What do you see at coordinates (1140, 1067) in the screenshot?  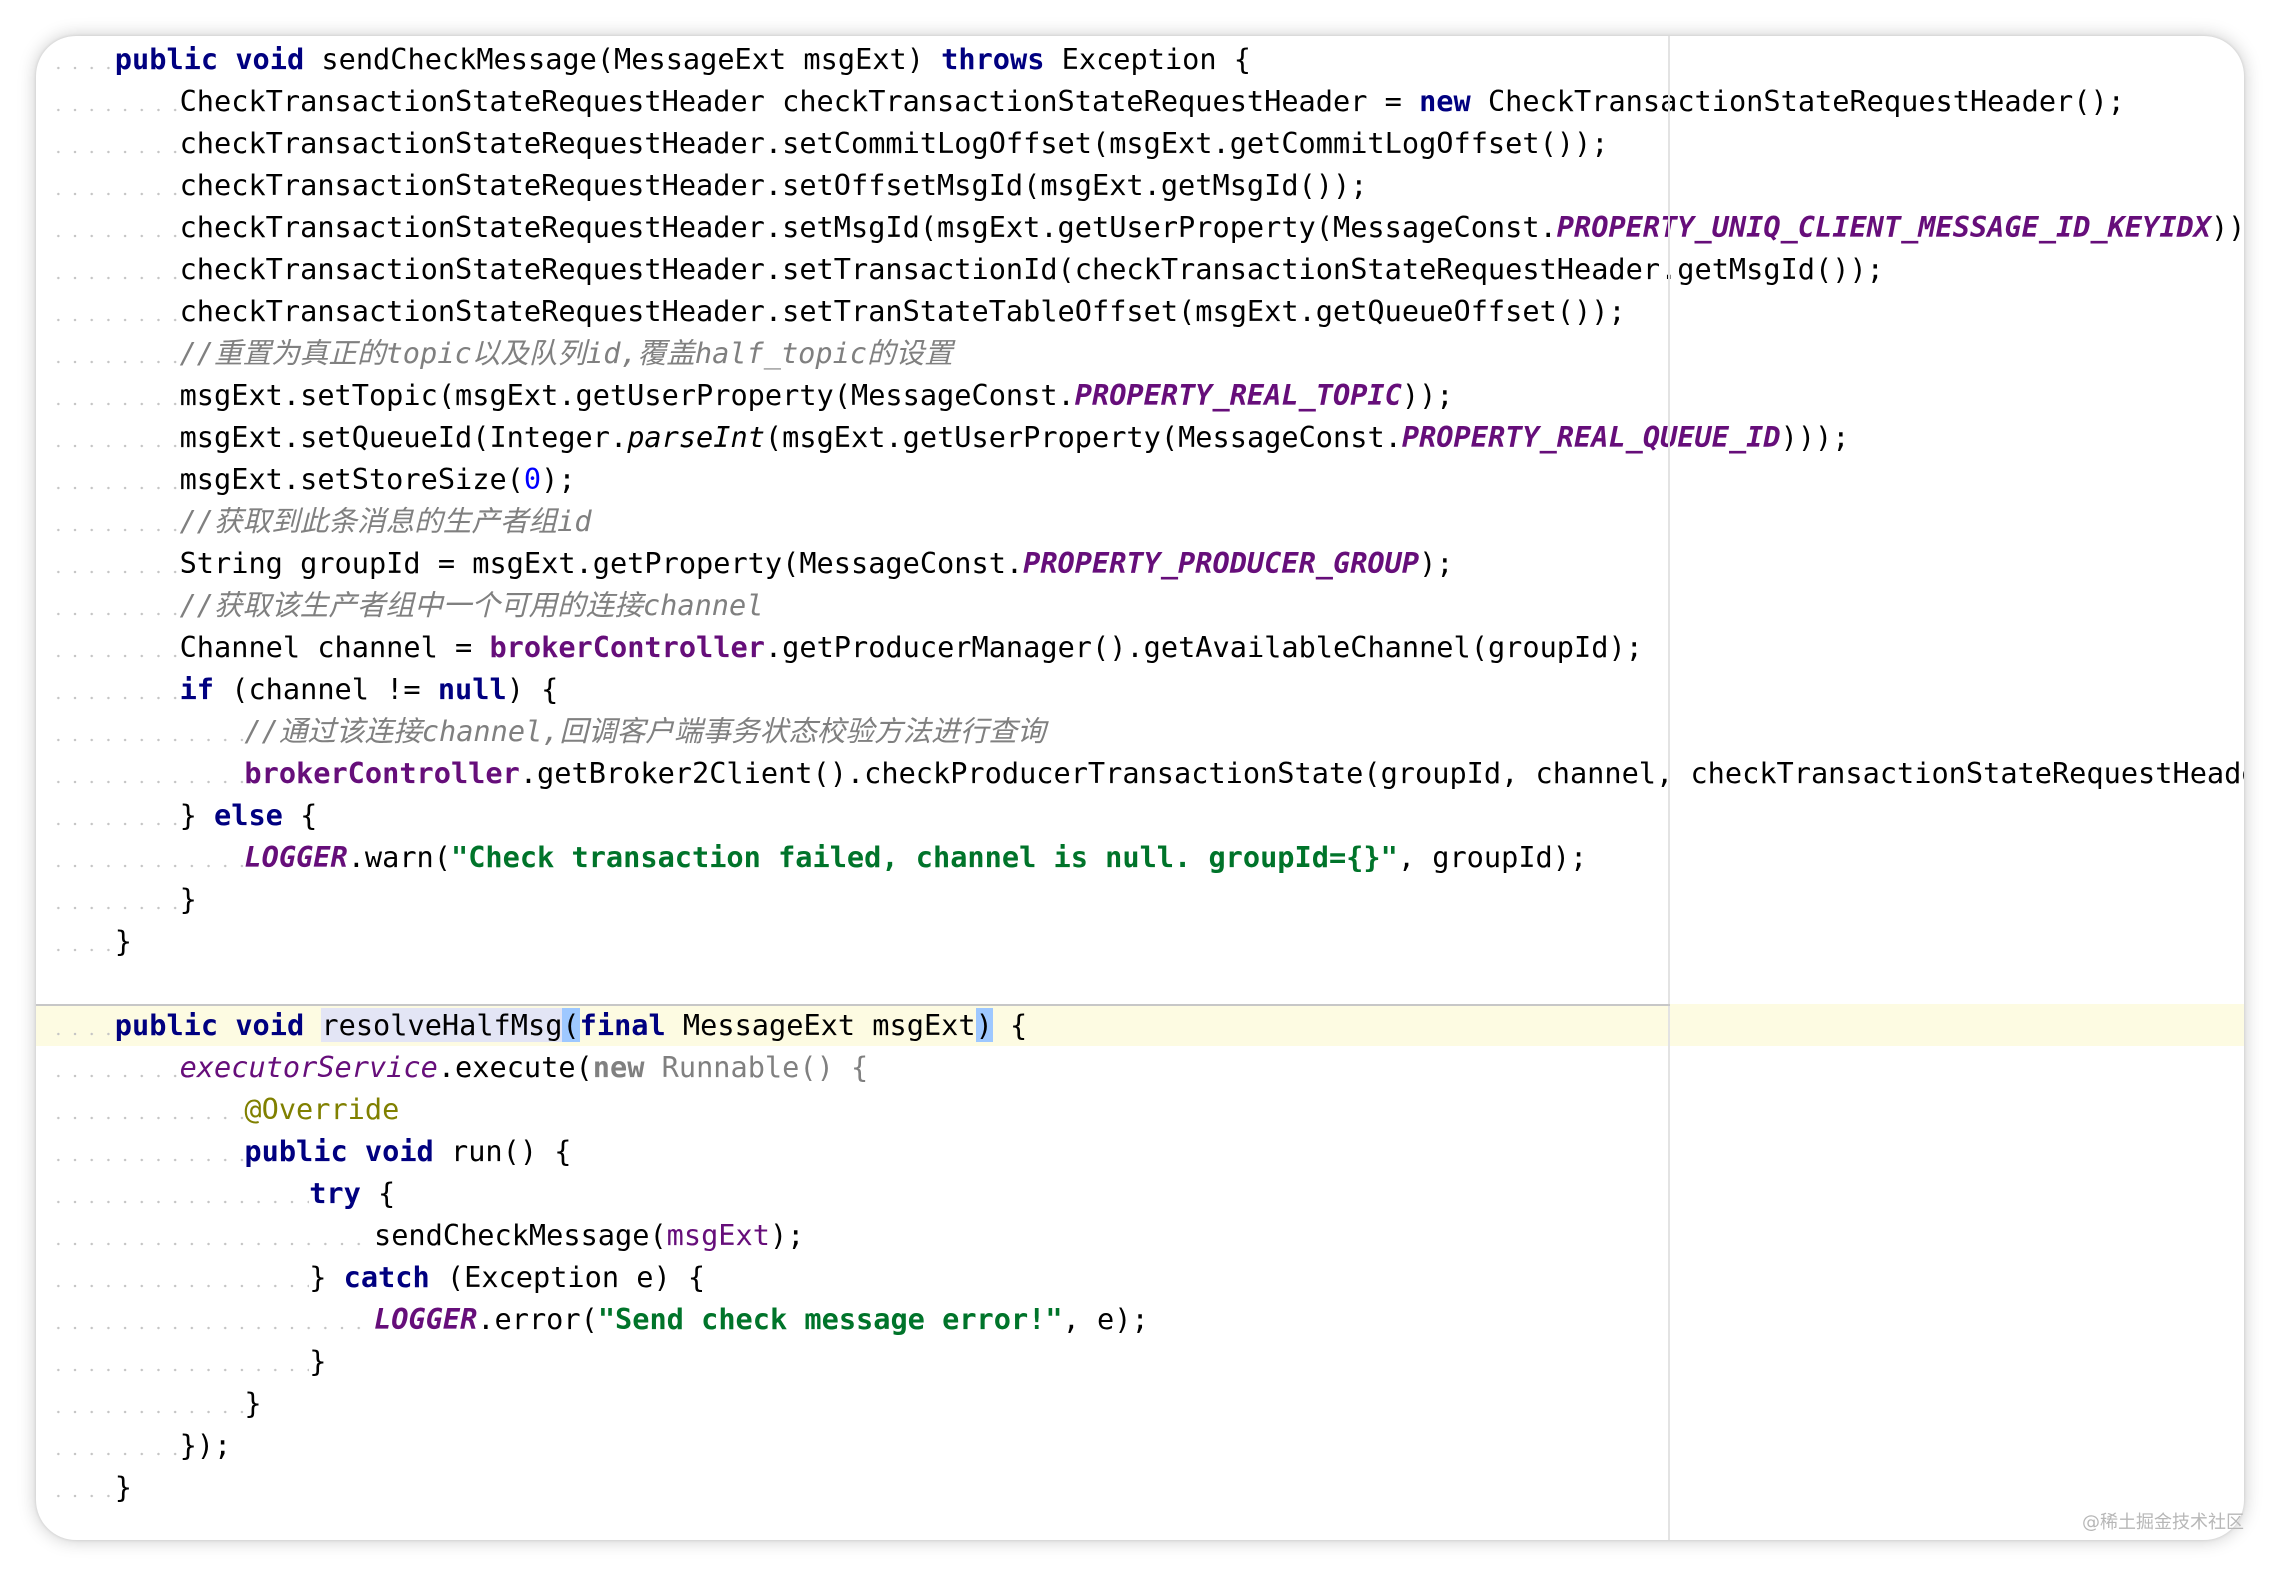 I see `code-line: executorService.execute(new Runnable() {` at bounding box center [1140, 1067].